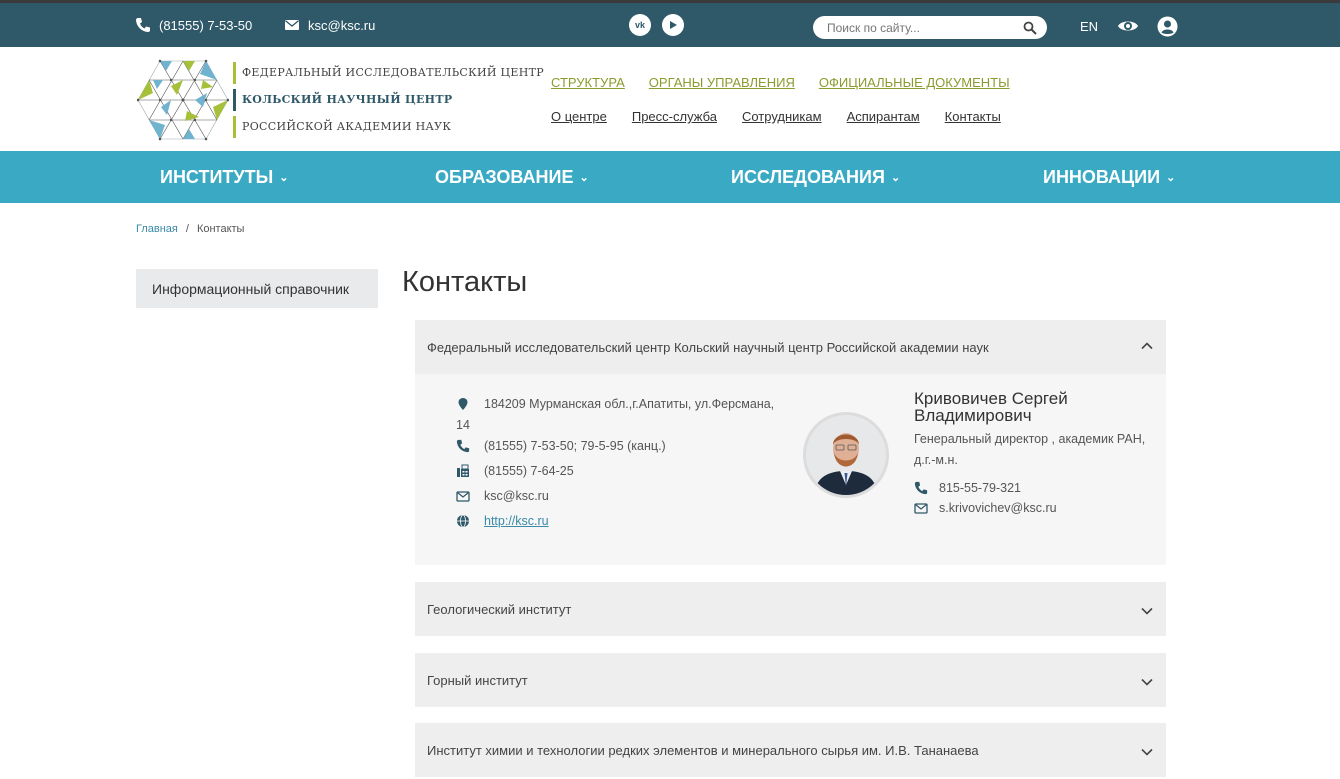  Describe the element at coordinates (998, 508) in the screenshot. I see `director-email-text: s.krivovichev@ksc.ru` at that location.